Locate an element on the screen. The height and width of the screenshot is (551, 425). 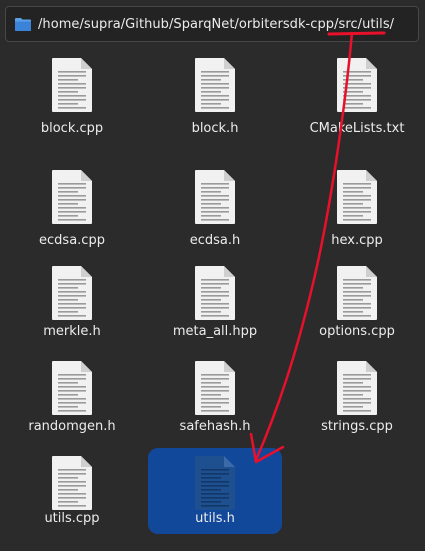
file-name: hex.cpp is located at coordinates (357, 240).